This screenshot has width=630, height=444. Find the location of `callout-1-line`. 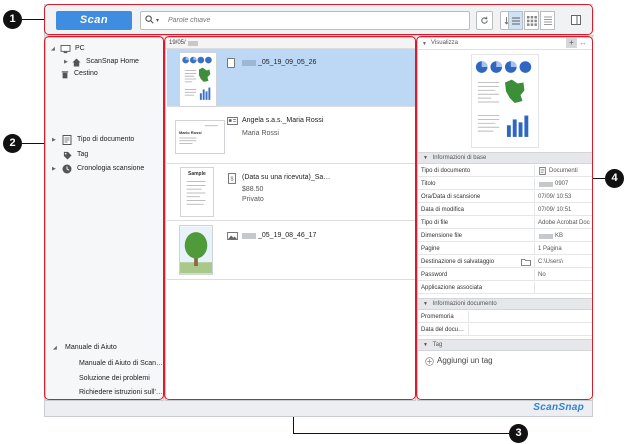

callout-1-line is located at coordinates (33, 19).